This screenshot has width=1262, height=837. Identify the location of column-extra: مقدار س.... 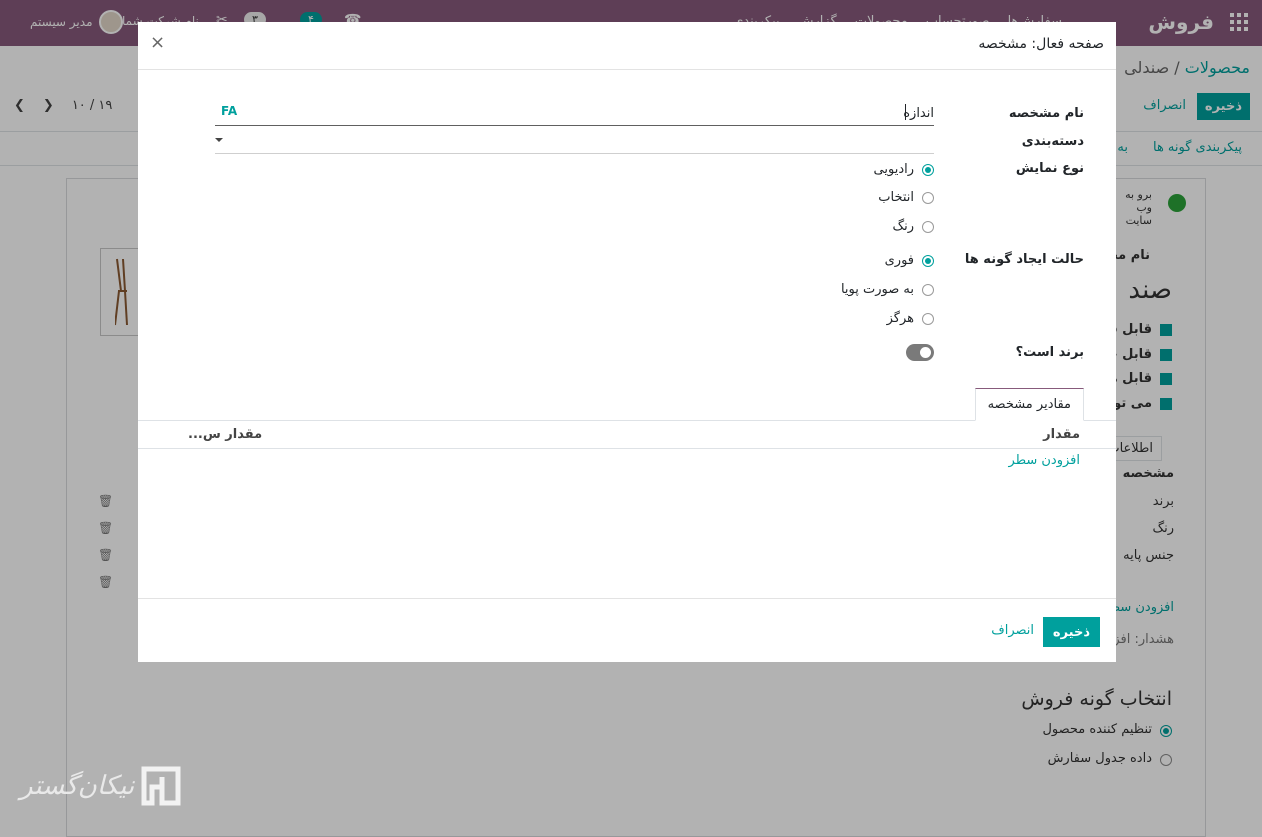
(225, 434).